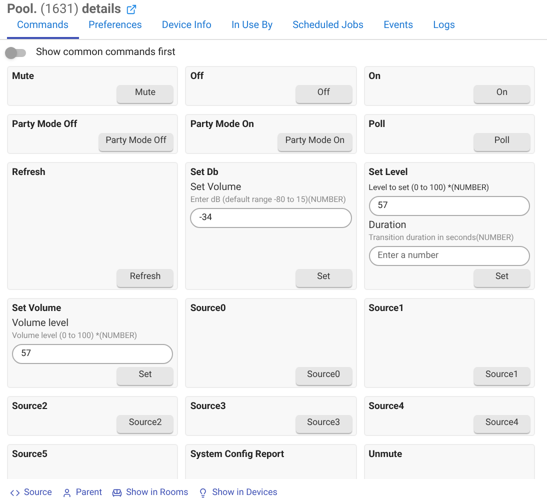 This screenshot has height=500, width=547. I want to click on field-label: Duration, so click(388, 226).